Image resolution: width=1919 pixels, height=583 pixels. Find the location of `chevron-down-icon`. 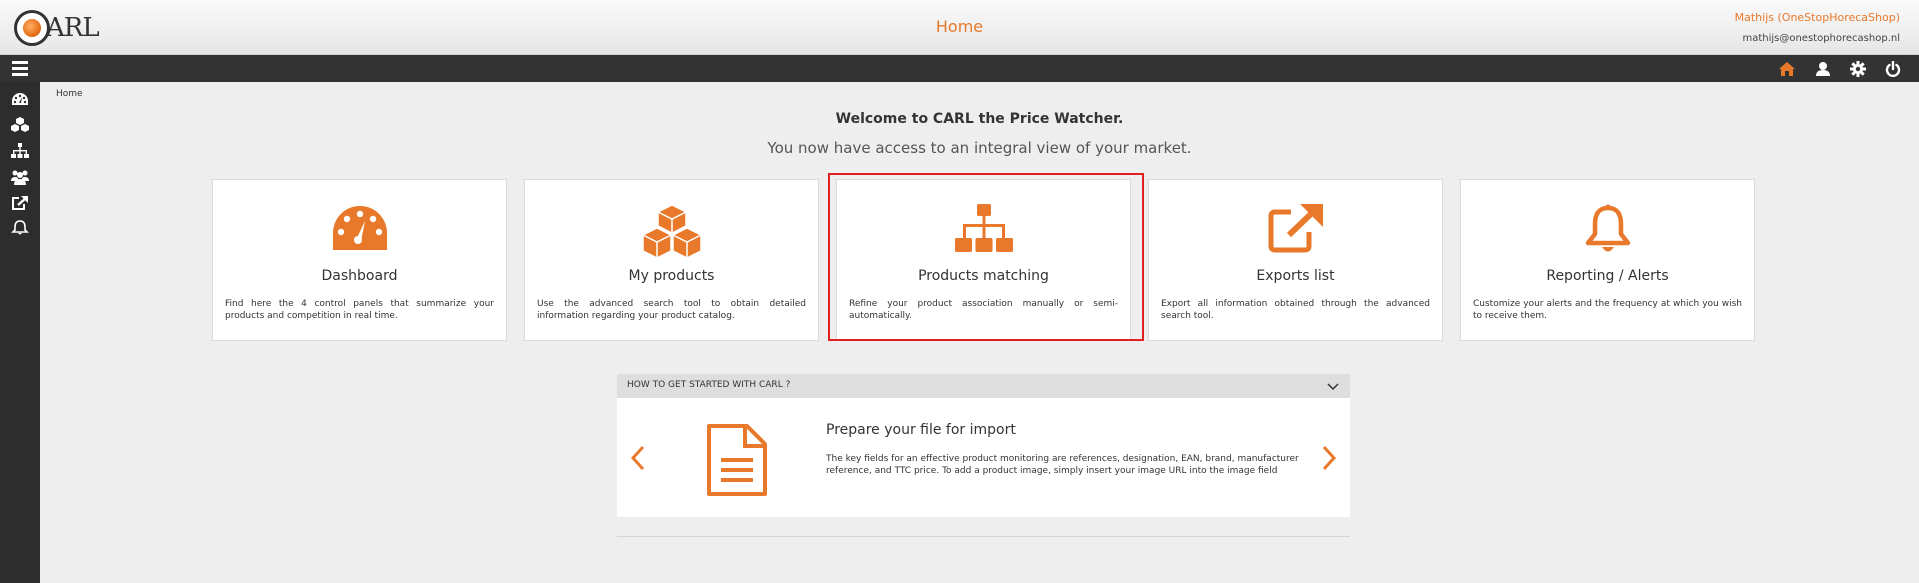

chevron-down-icon is located at coordinates (1333, 386).